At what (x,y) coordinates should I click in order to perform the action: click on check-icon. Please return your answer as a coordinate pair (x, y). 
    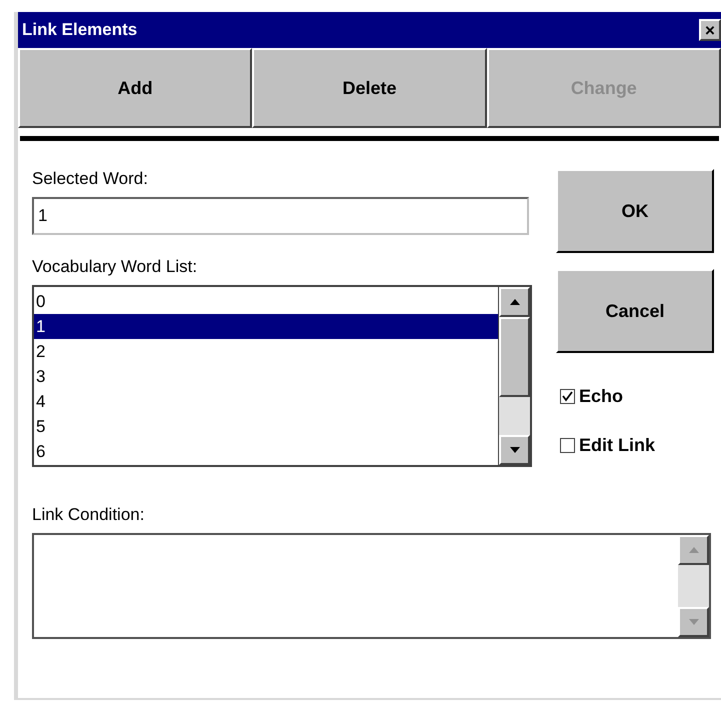
    Looking at the image, I should click on (567, 396).